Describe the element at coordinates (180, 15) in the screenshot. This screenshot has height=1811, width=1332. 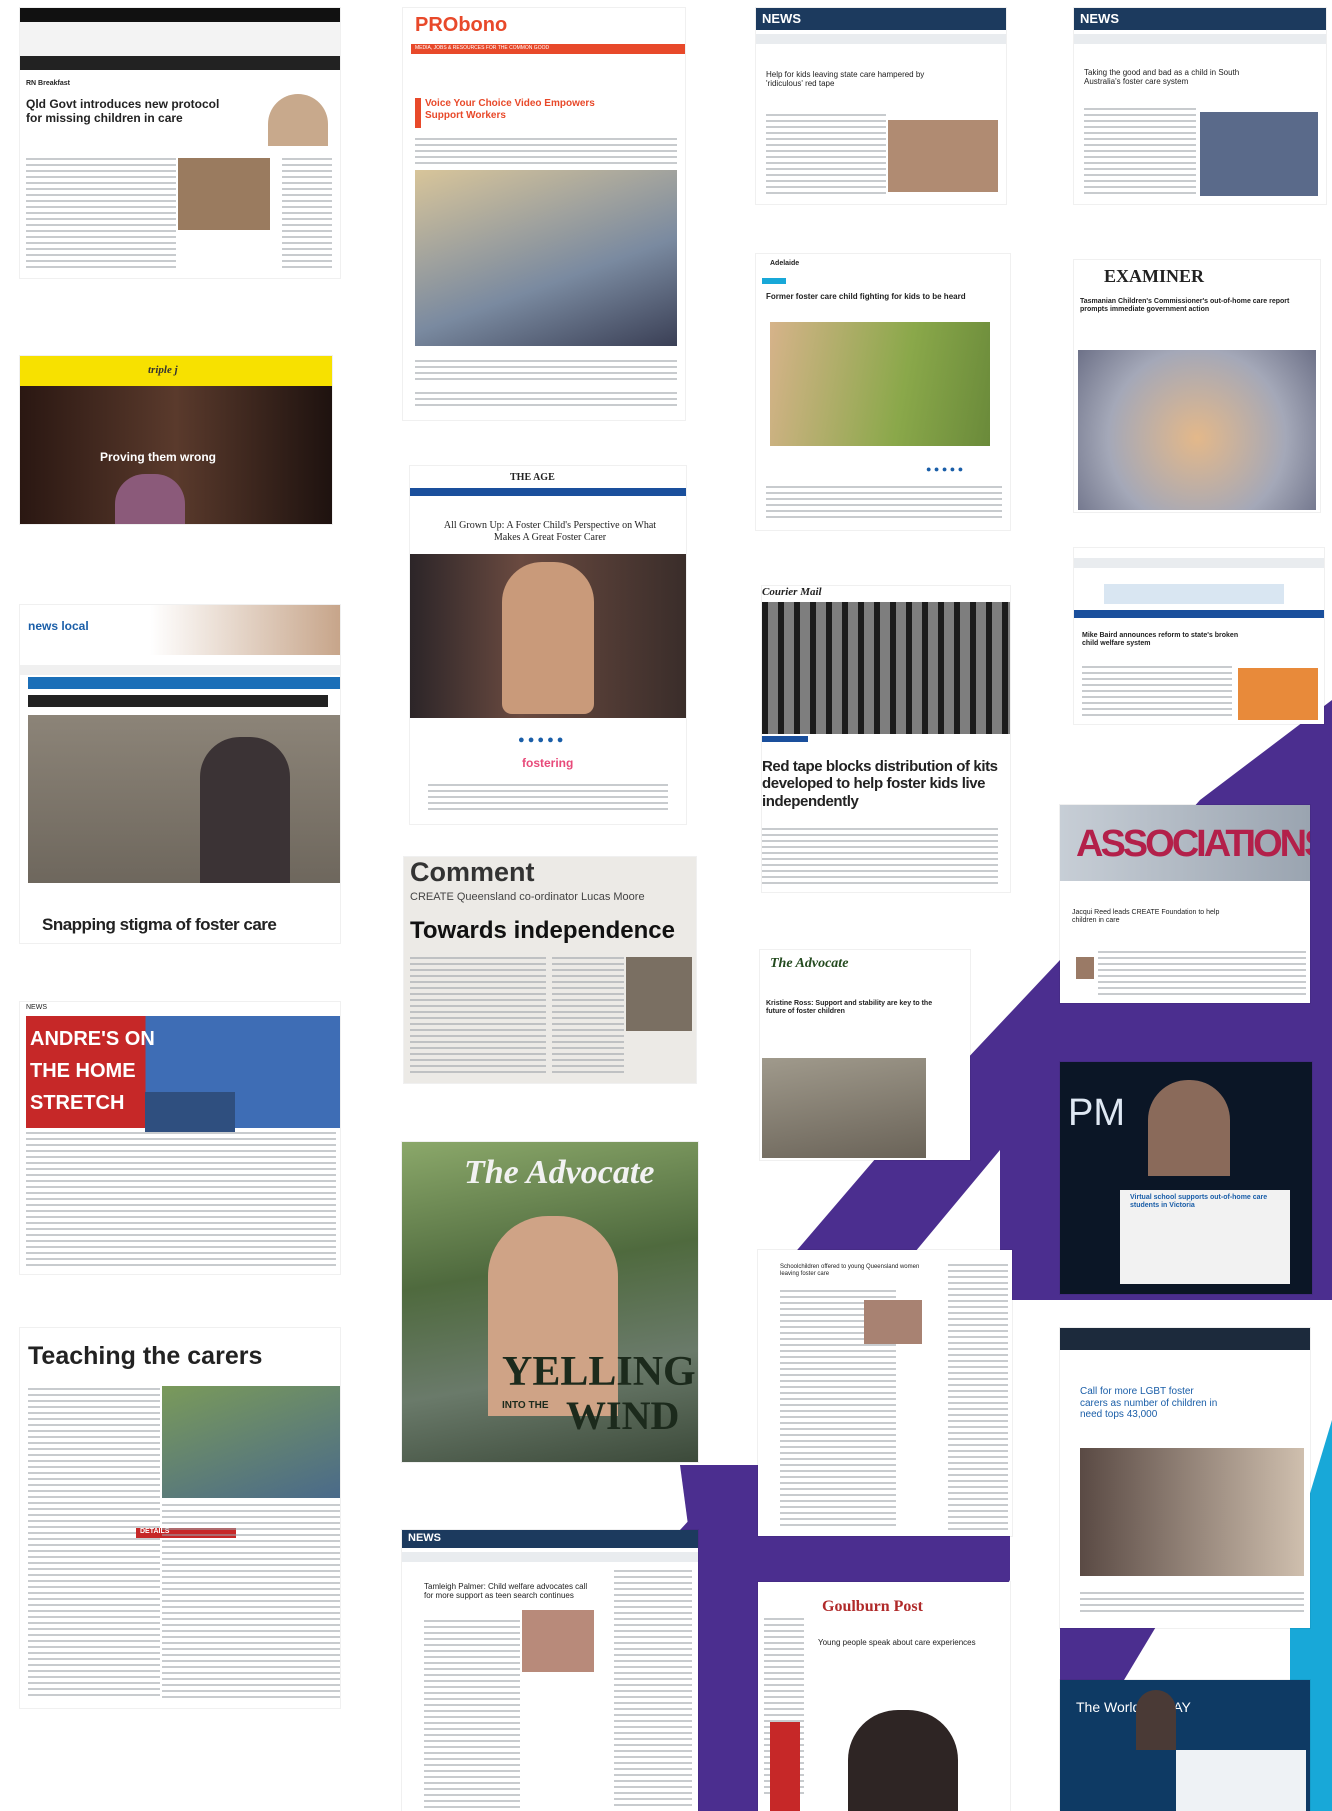
I see `abc-topbar` at that location.